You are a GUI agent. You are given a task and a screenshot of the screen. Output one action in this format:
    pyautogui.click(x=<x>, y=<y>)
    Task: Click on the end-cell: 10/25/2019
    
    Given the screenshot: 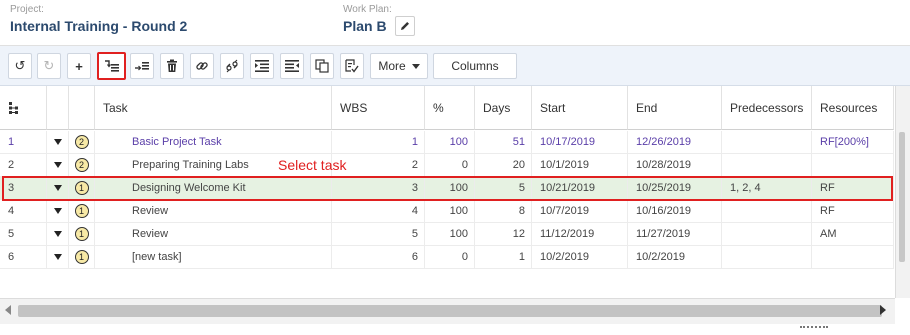 What is the action you would take?
    pyautogui.click(x=675, y=188)
    